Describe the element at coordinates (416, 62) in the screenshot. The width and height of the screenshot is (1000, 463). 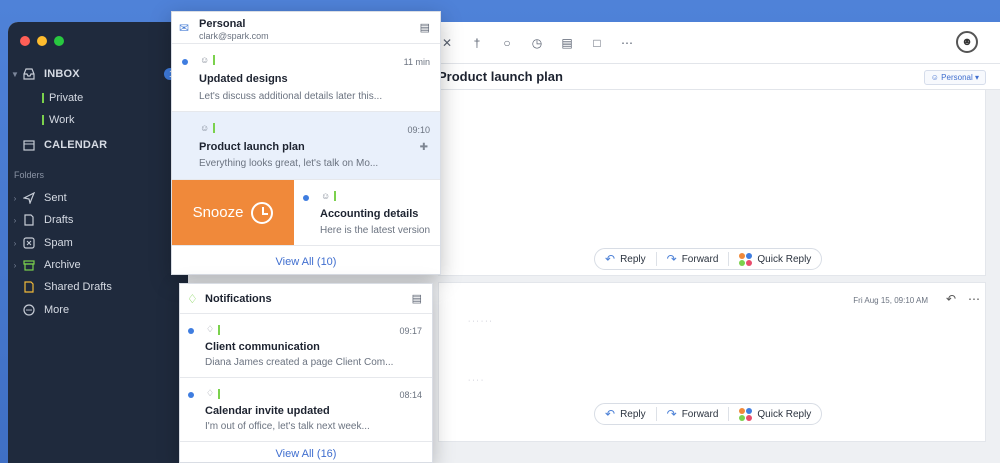
I see `mail-time: 11 min` at that location.